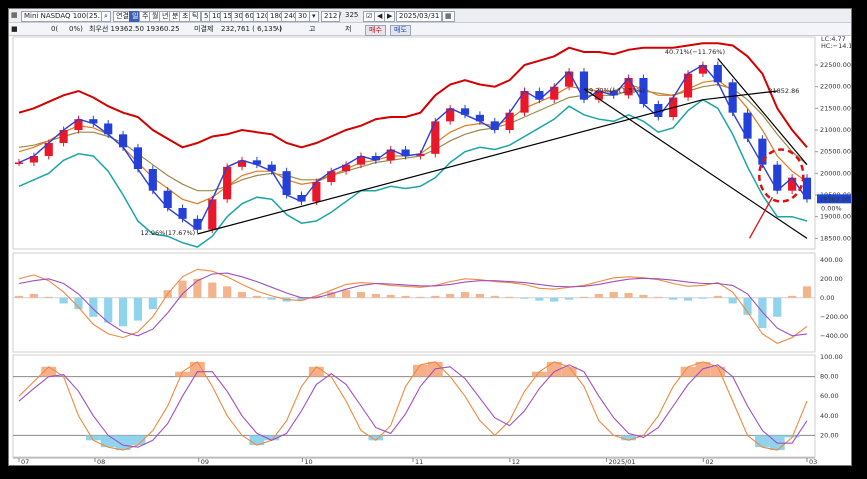 The width and height of the screenshot is (867, 479). What do you see at coordinates (695, 52) in the screenshot?
I see `annotation-high: 40.71%(−11.76%)` at bounding box center [695, 52].